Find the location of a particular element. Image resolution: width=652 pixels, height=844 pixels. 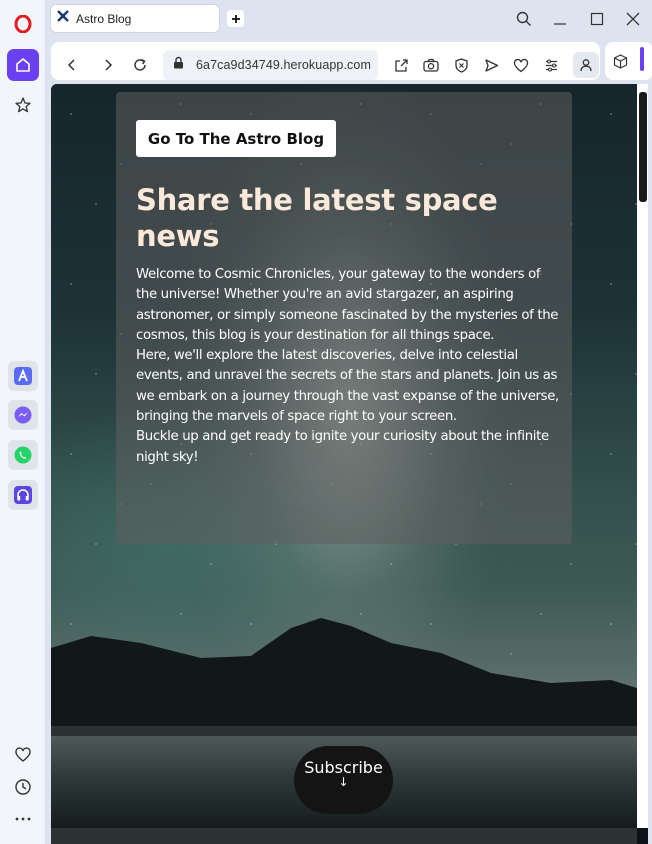

new-tab-button is located at coordinates (235, 18).